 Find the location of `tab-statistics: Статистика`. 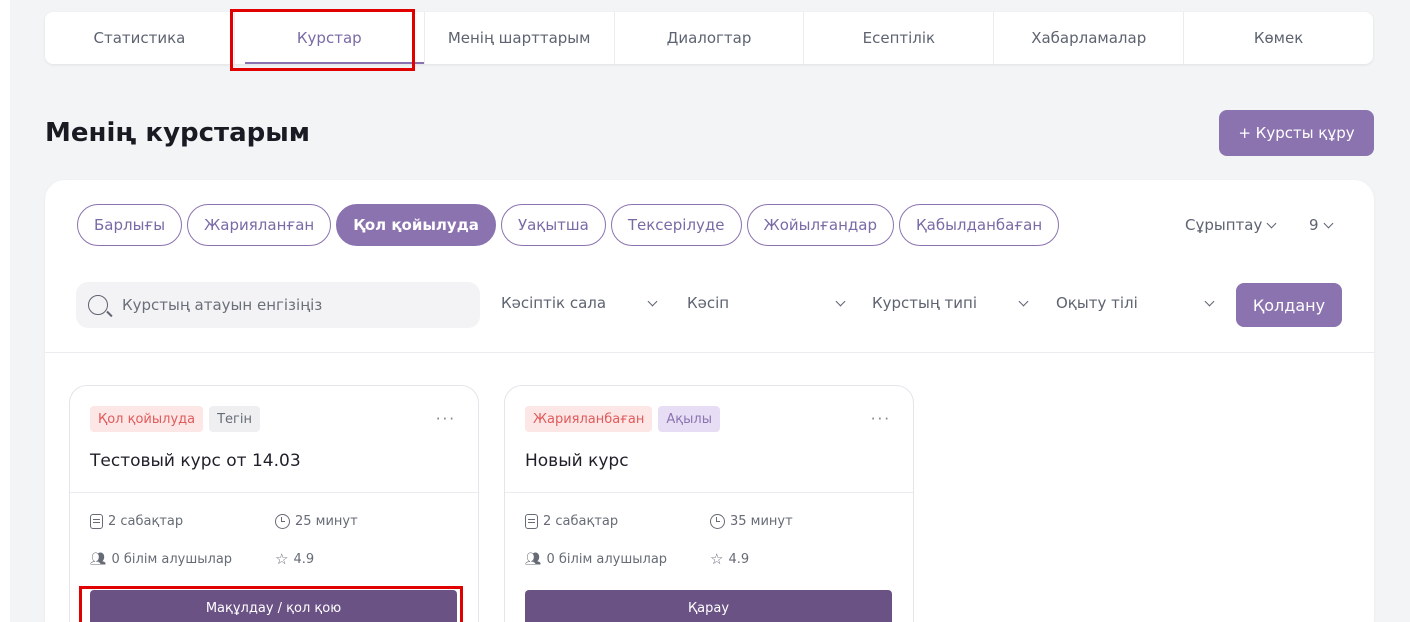

tab-statistics: Статистика is located at coordinates (140, 38).